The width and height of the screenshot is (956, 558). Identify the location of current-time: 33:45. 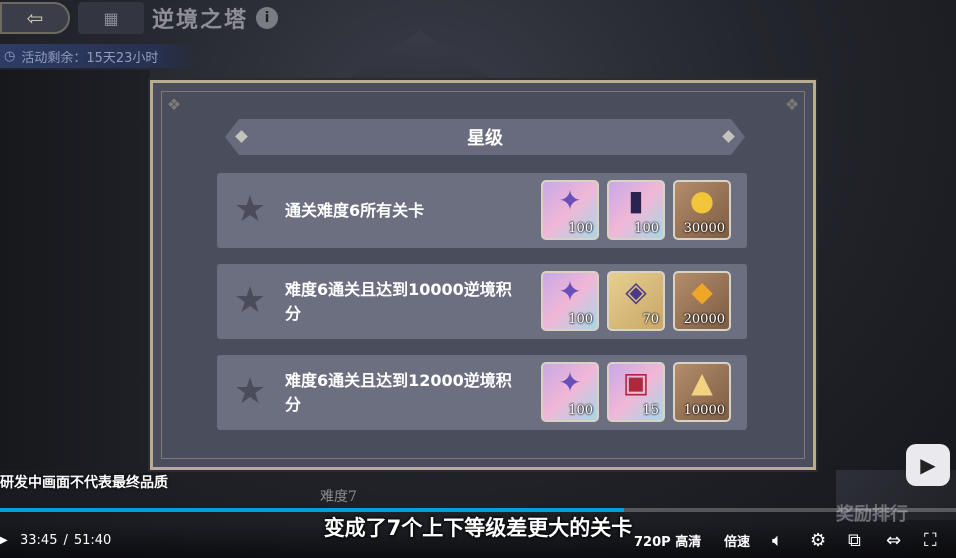
(39, 540).